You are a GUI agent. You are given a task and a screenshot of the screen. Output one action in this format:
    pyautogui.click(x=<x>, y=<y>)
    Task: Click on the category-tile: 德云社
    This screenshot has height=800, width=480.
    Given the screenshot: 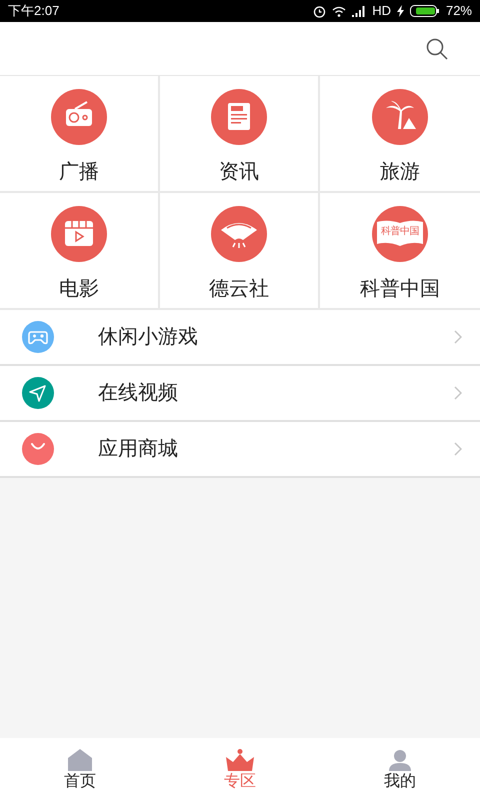 What is the action you would take?
    pyautogui.click(x=240, y=251)
    